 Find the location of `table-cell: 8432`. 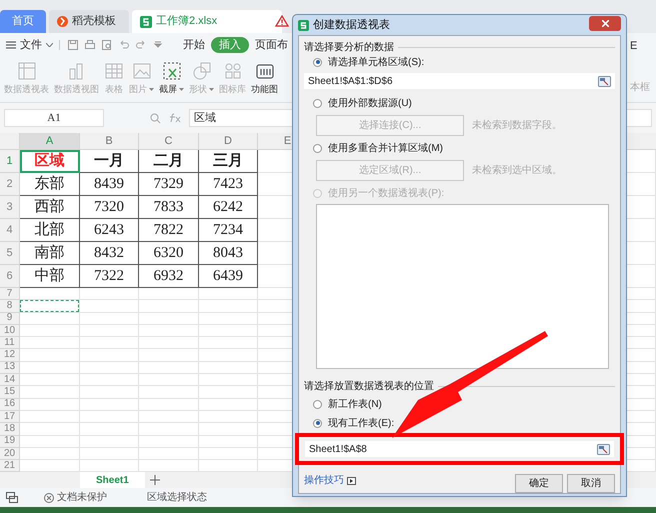

table-cell: 8432 is located at coordinates (109, 253).